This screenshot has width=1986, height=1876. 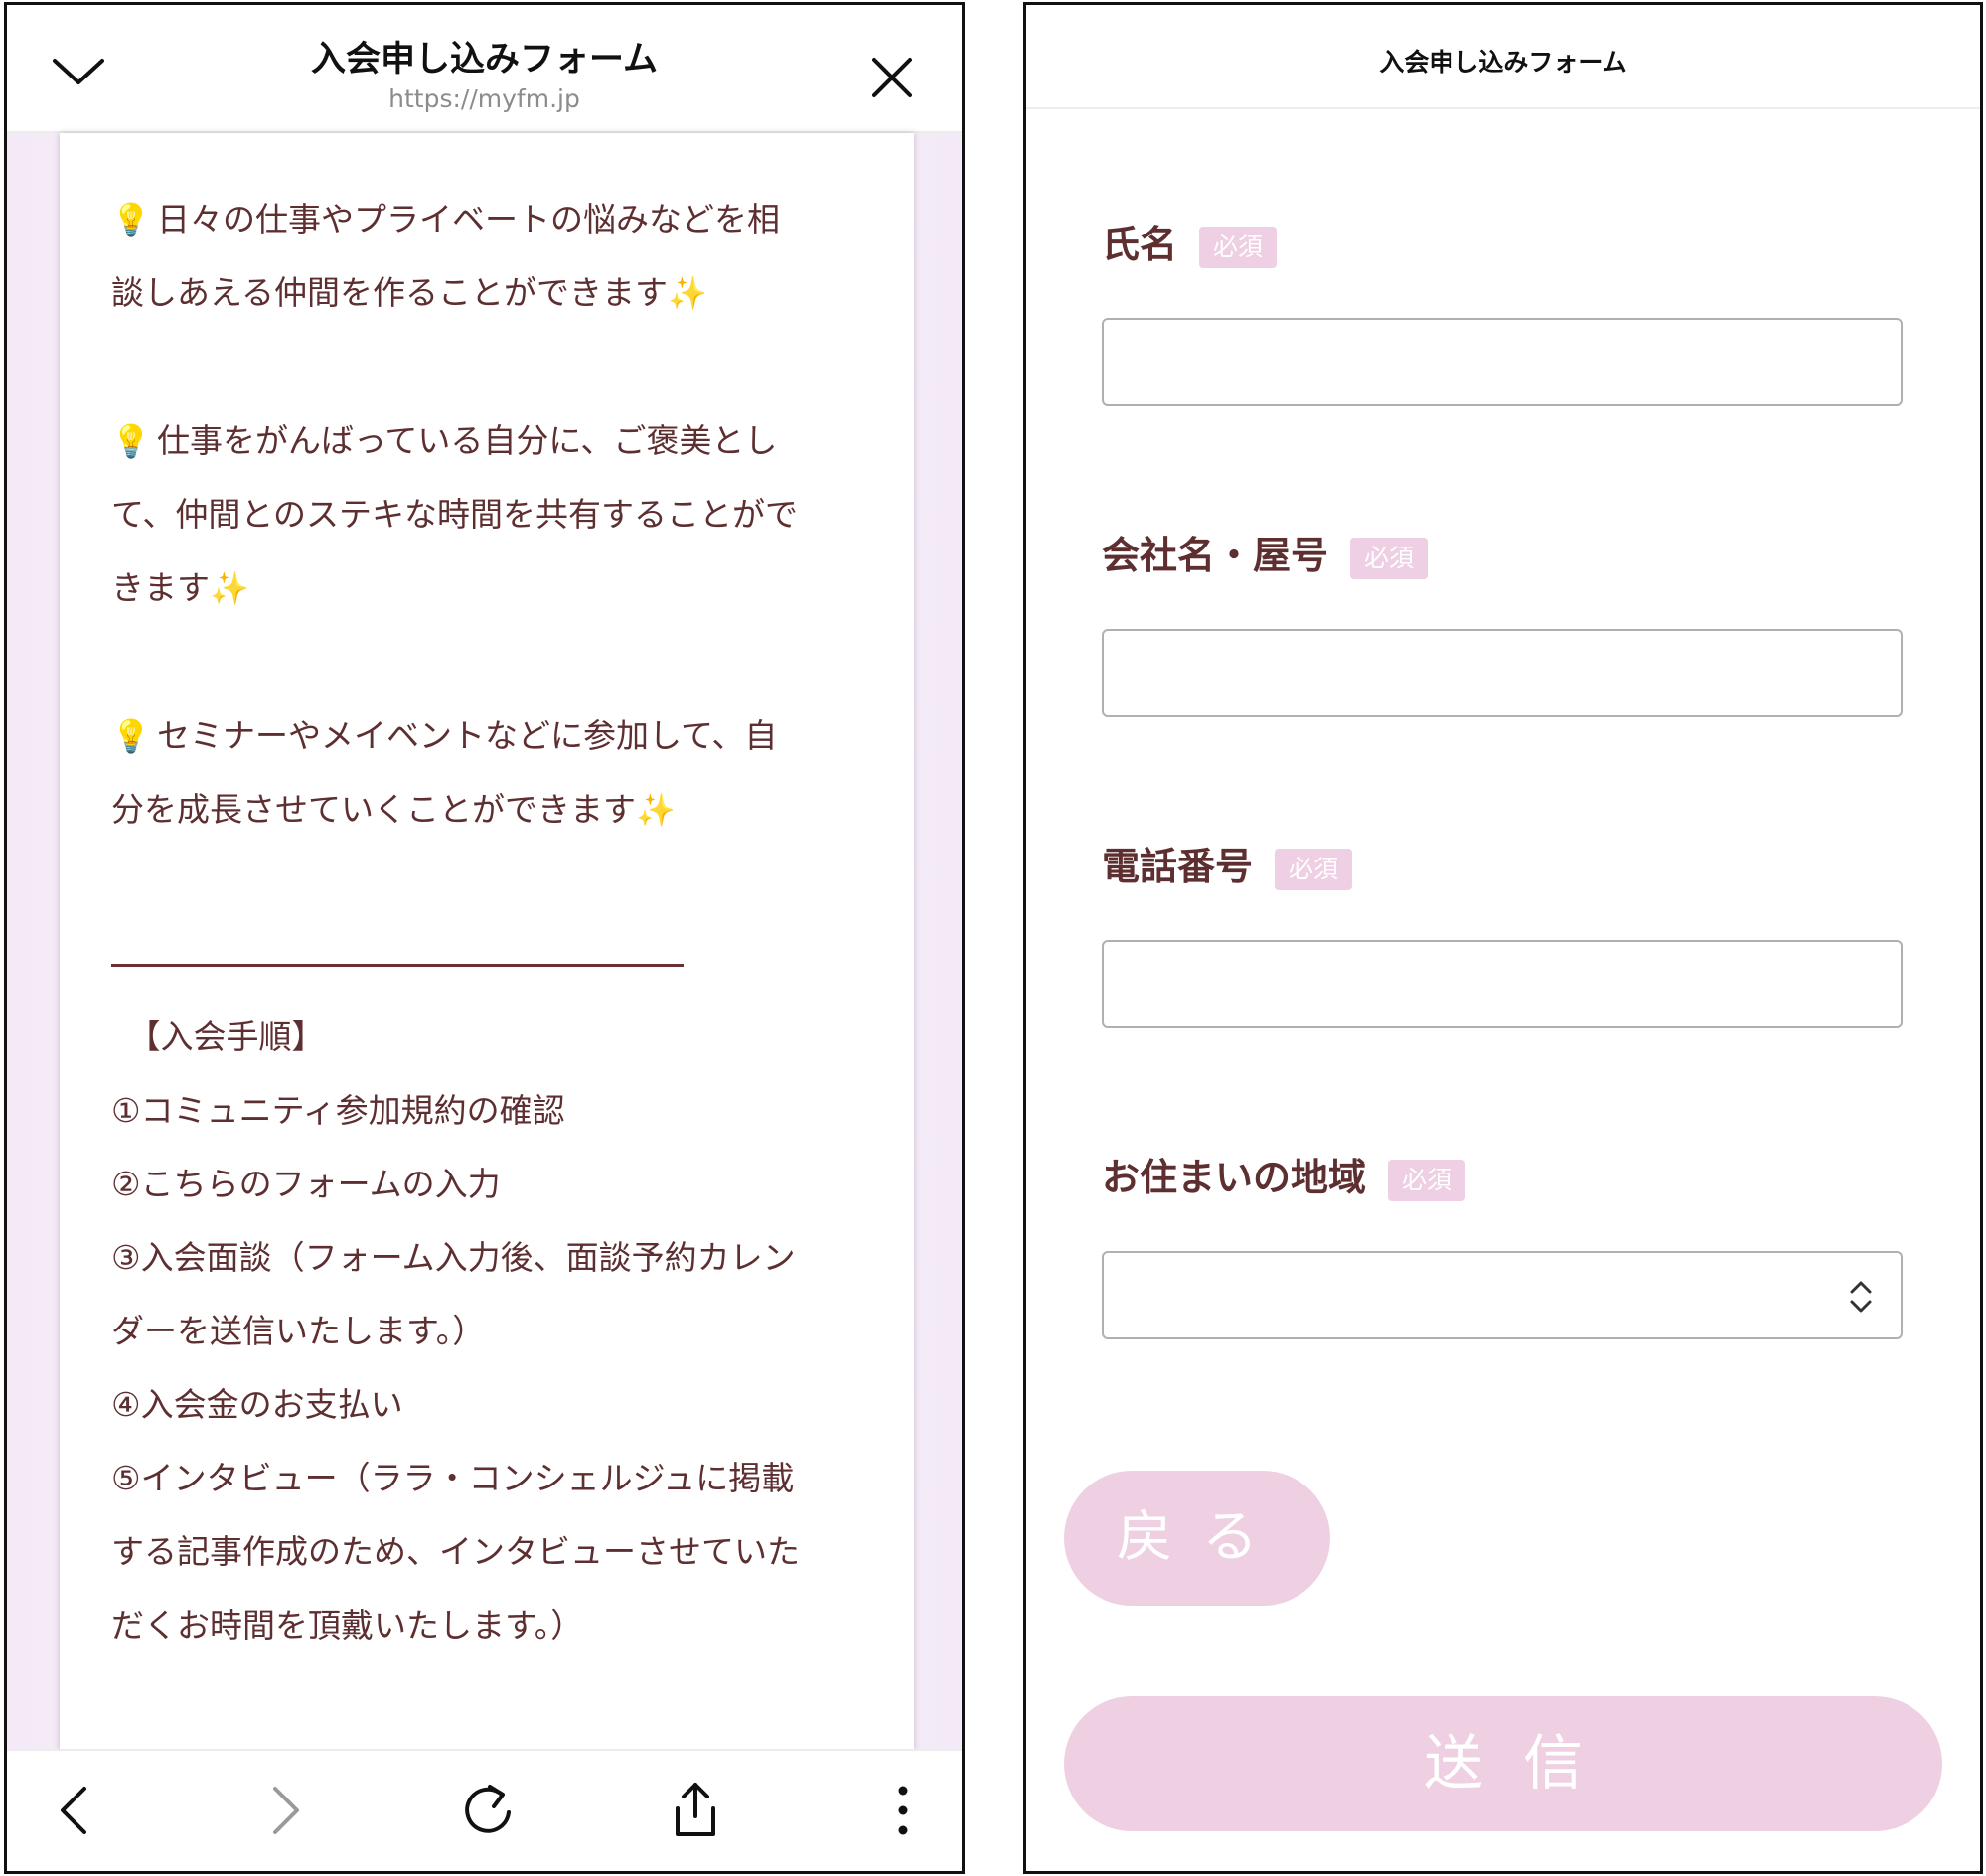 What do you see at coordinates (1227, 863) in the screenshot?
I see `phone-field-label: 電話番号 必須` at bounding box center [1227, 863].